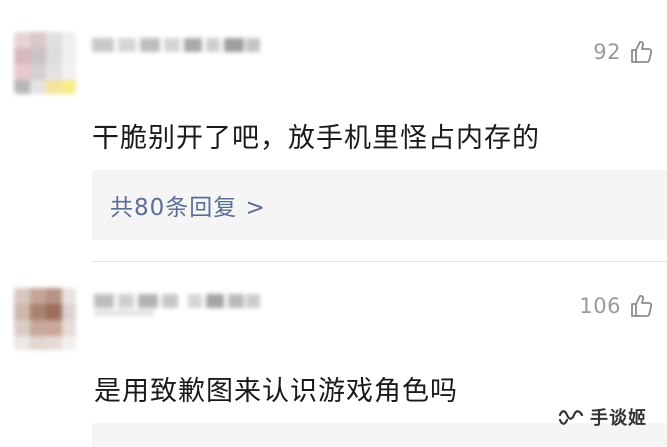 The width and height of the screenshot is (667, 447). What do you see at coordinates (600, 306) in the screenshot?
I see `like-count: 106` at bounding box center [600, 306].